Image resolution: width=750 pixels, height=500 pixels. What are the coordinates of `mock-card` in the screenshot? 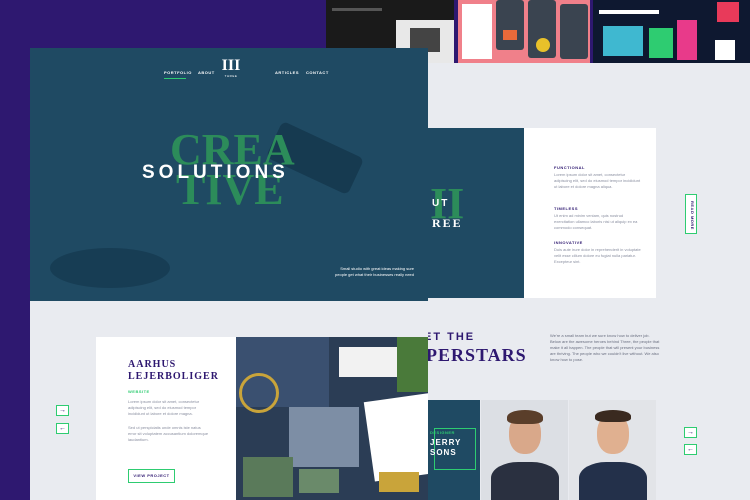 It's located at (395, 437).